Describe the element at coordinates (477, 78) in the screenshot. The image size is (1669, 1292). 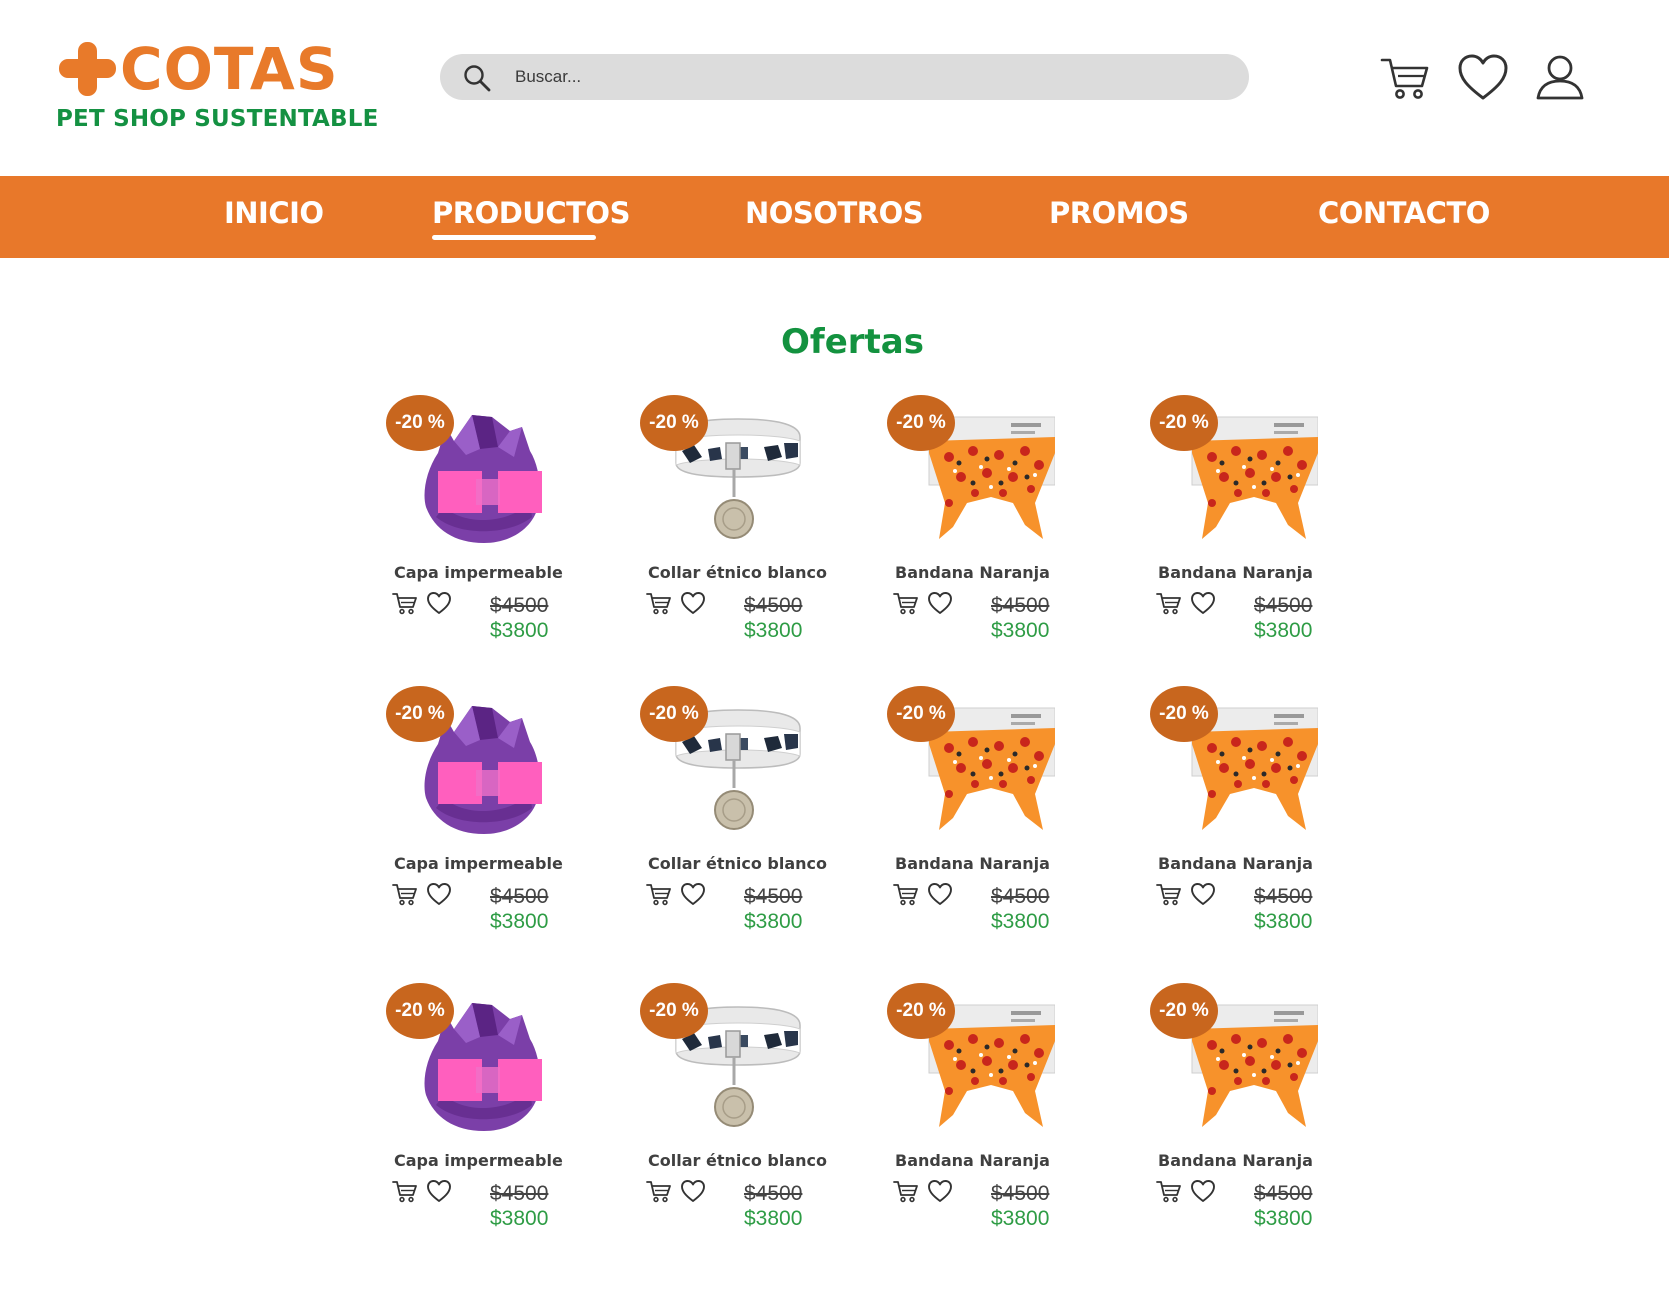
I see `search-icon` at that location.